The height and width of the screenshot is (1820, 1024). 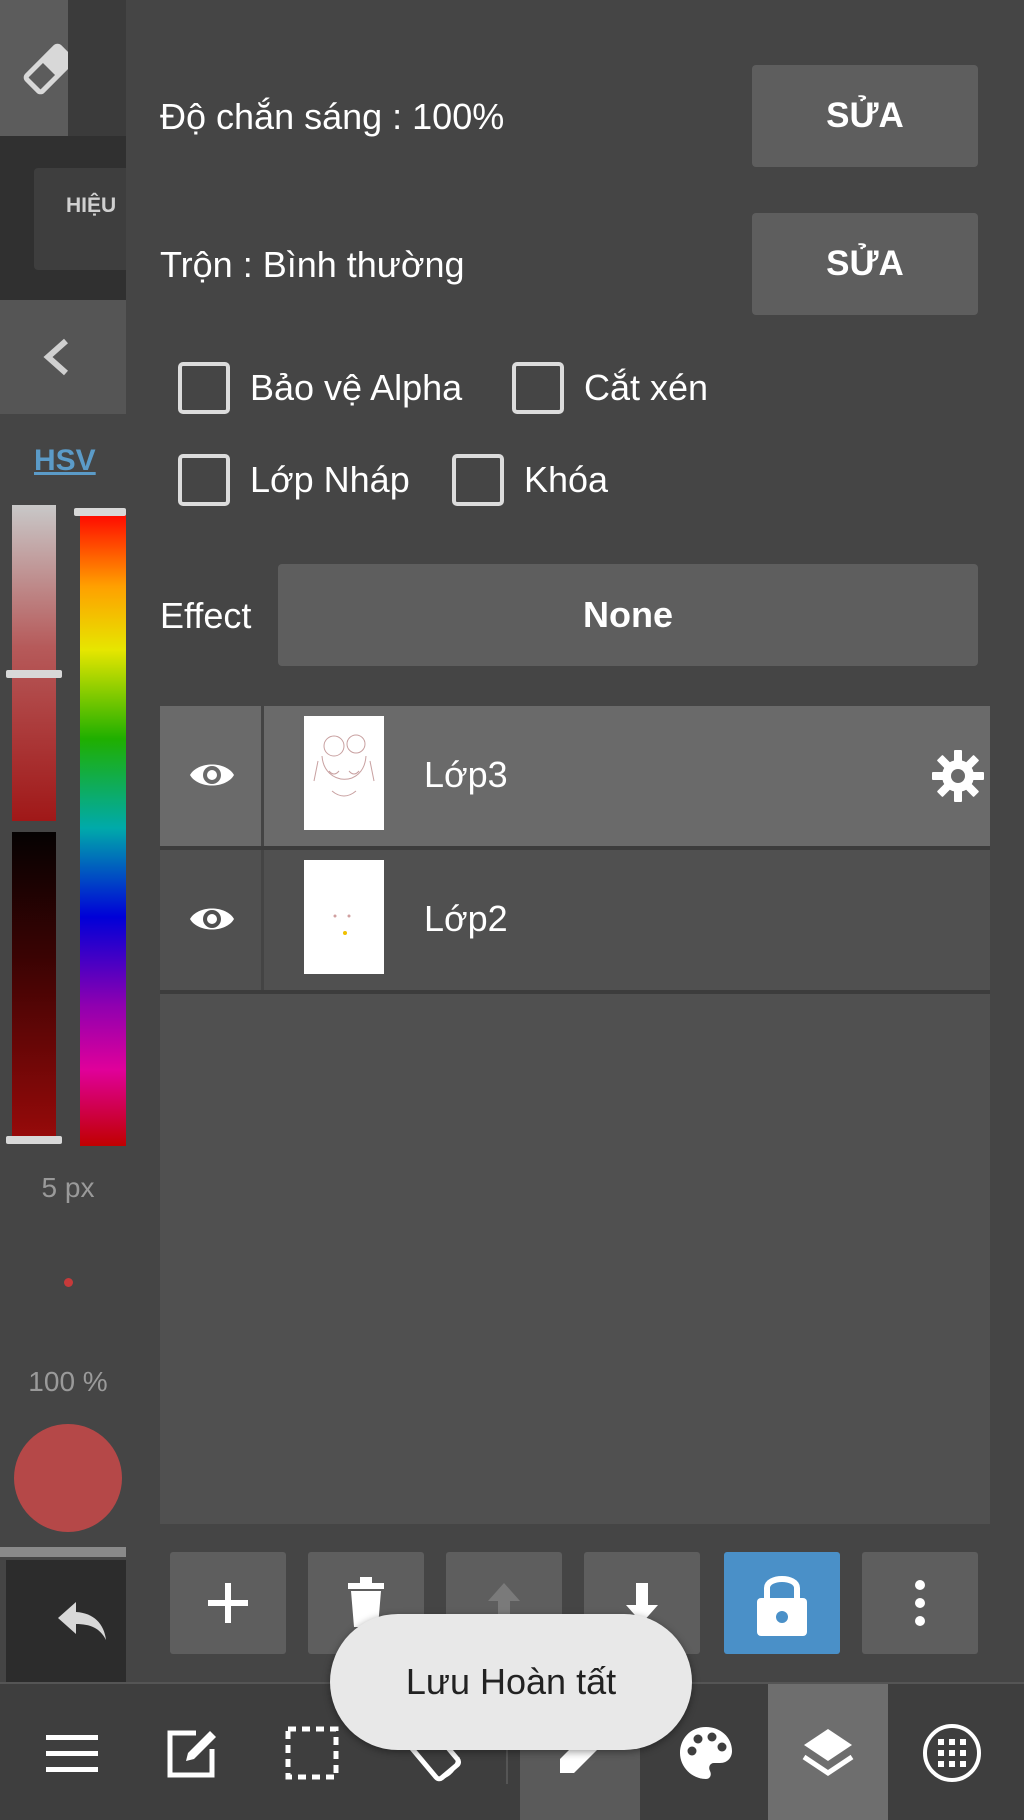 I want to click on selection-icon, so click(x=312, y=1753).